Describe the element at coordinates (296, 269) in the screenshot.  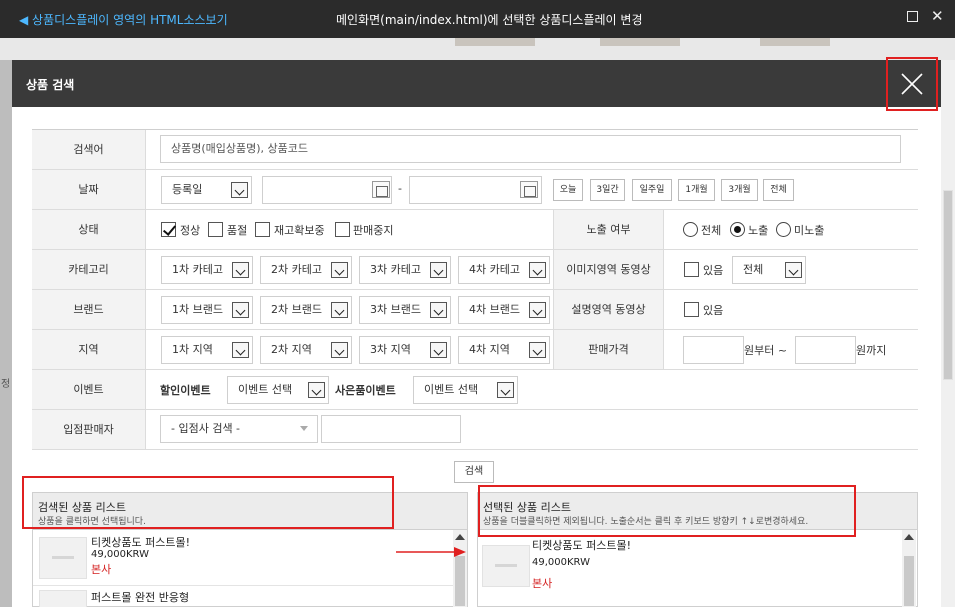
I see `select-value: 2차 카테고` at that location.